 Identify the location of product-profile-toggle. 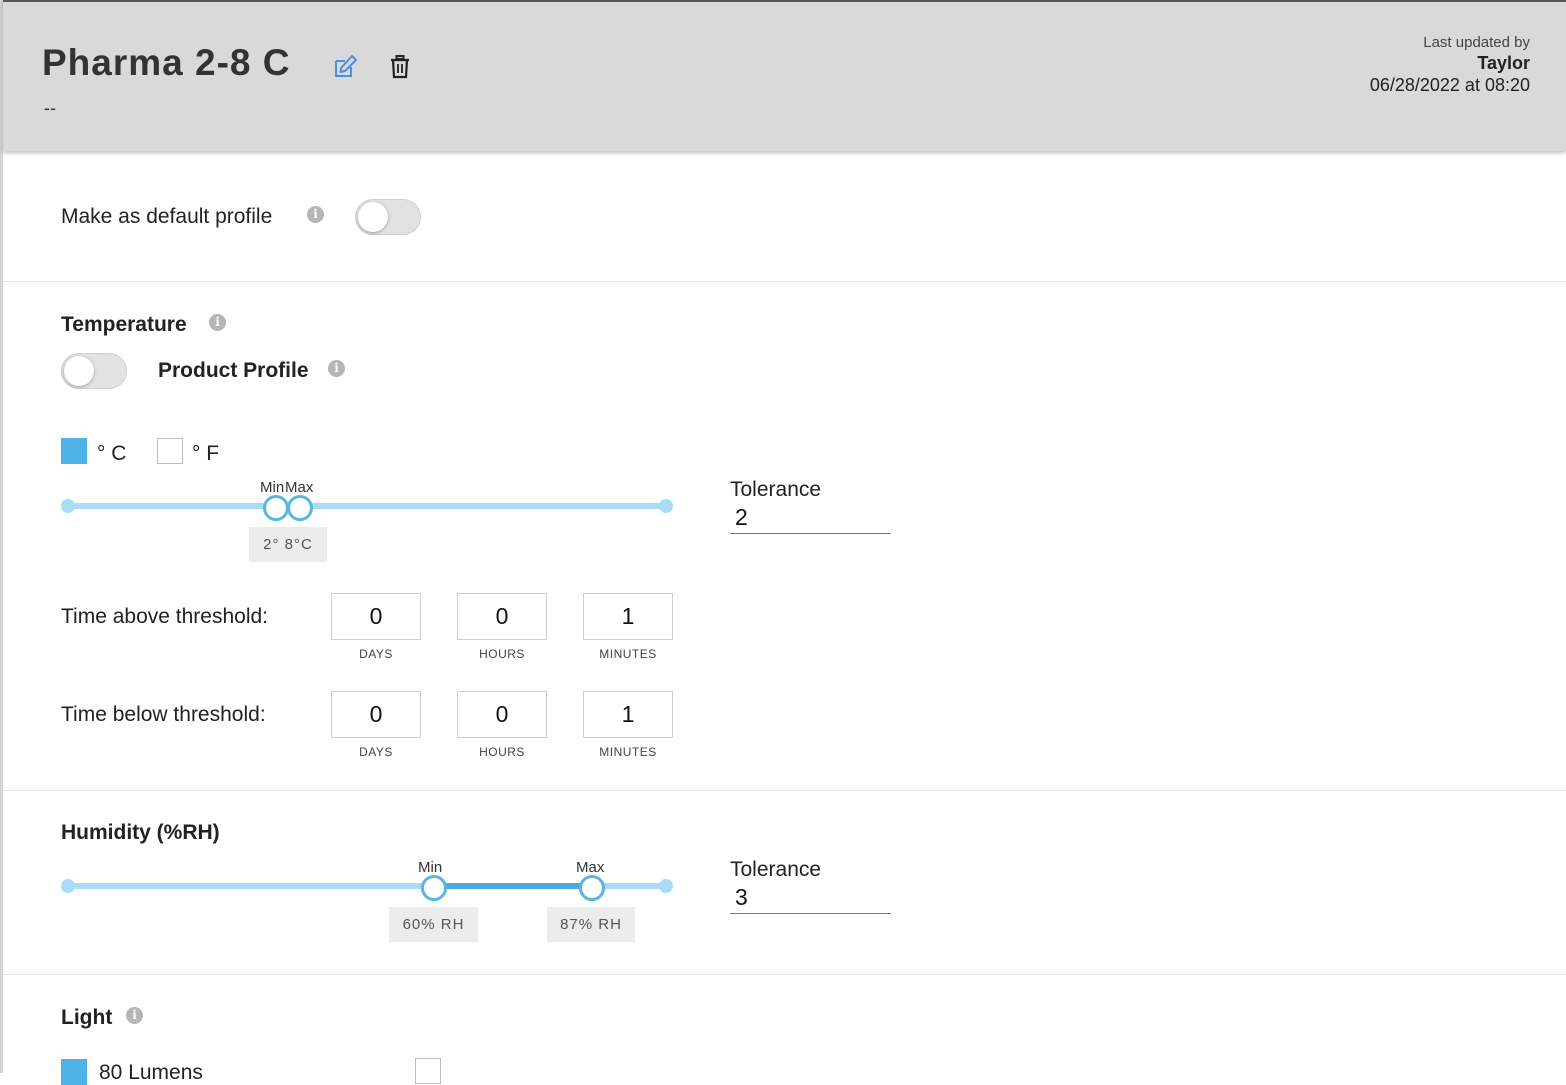
(94, 371).